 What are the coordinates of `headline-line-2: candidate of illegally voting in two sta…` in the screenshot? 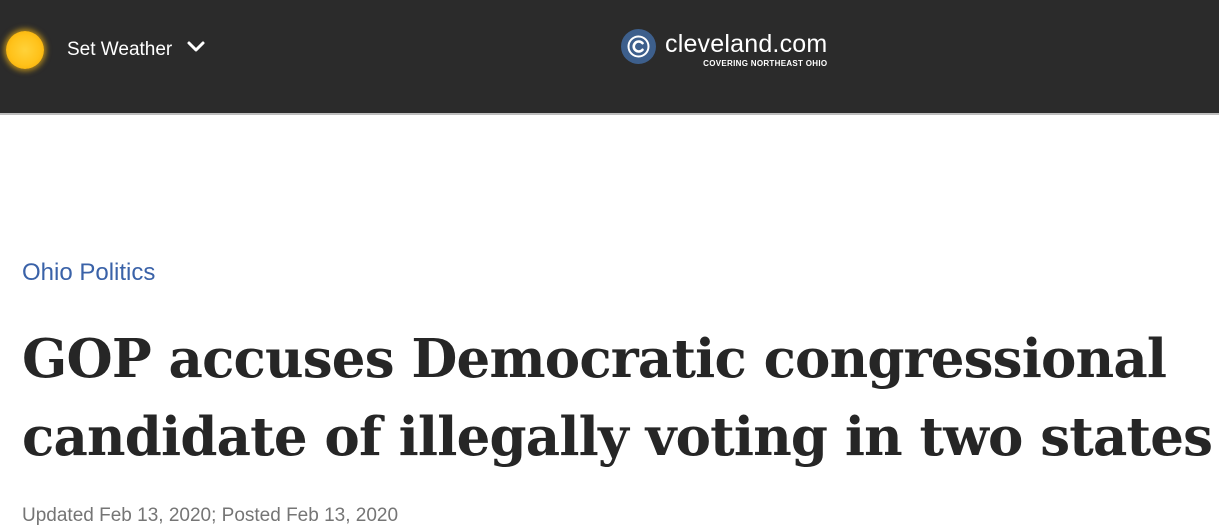 It's located at (617, 437).